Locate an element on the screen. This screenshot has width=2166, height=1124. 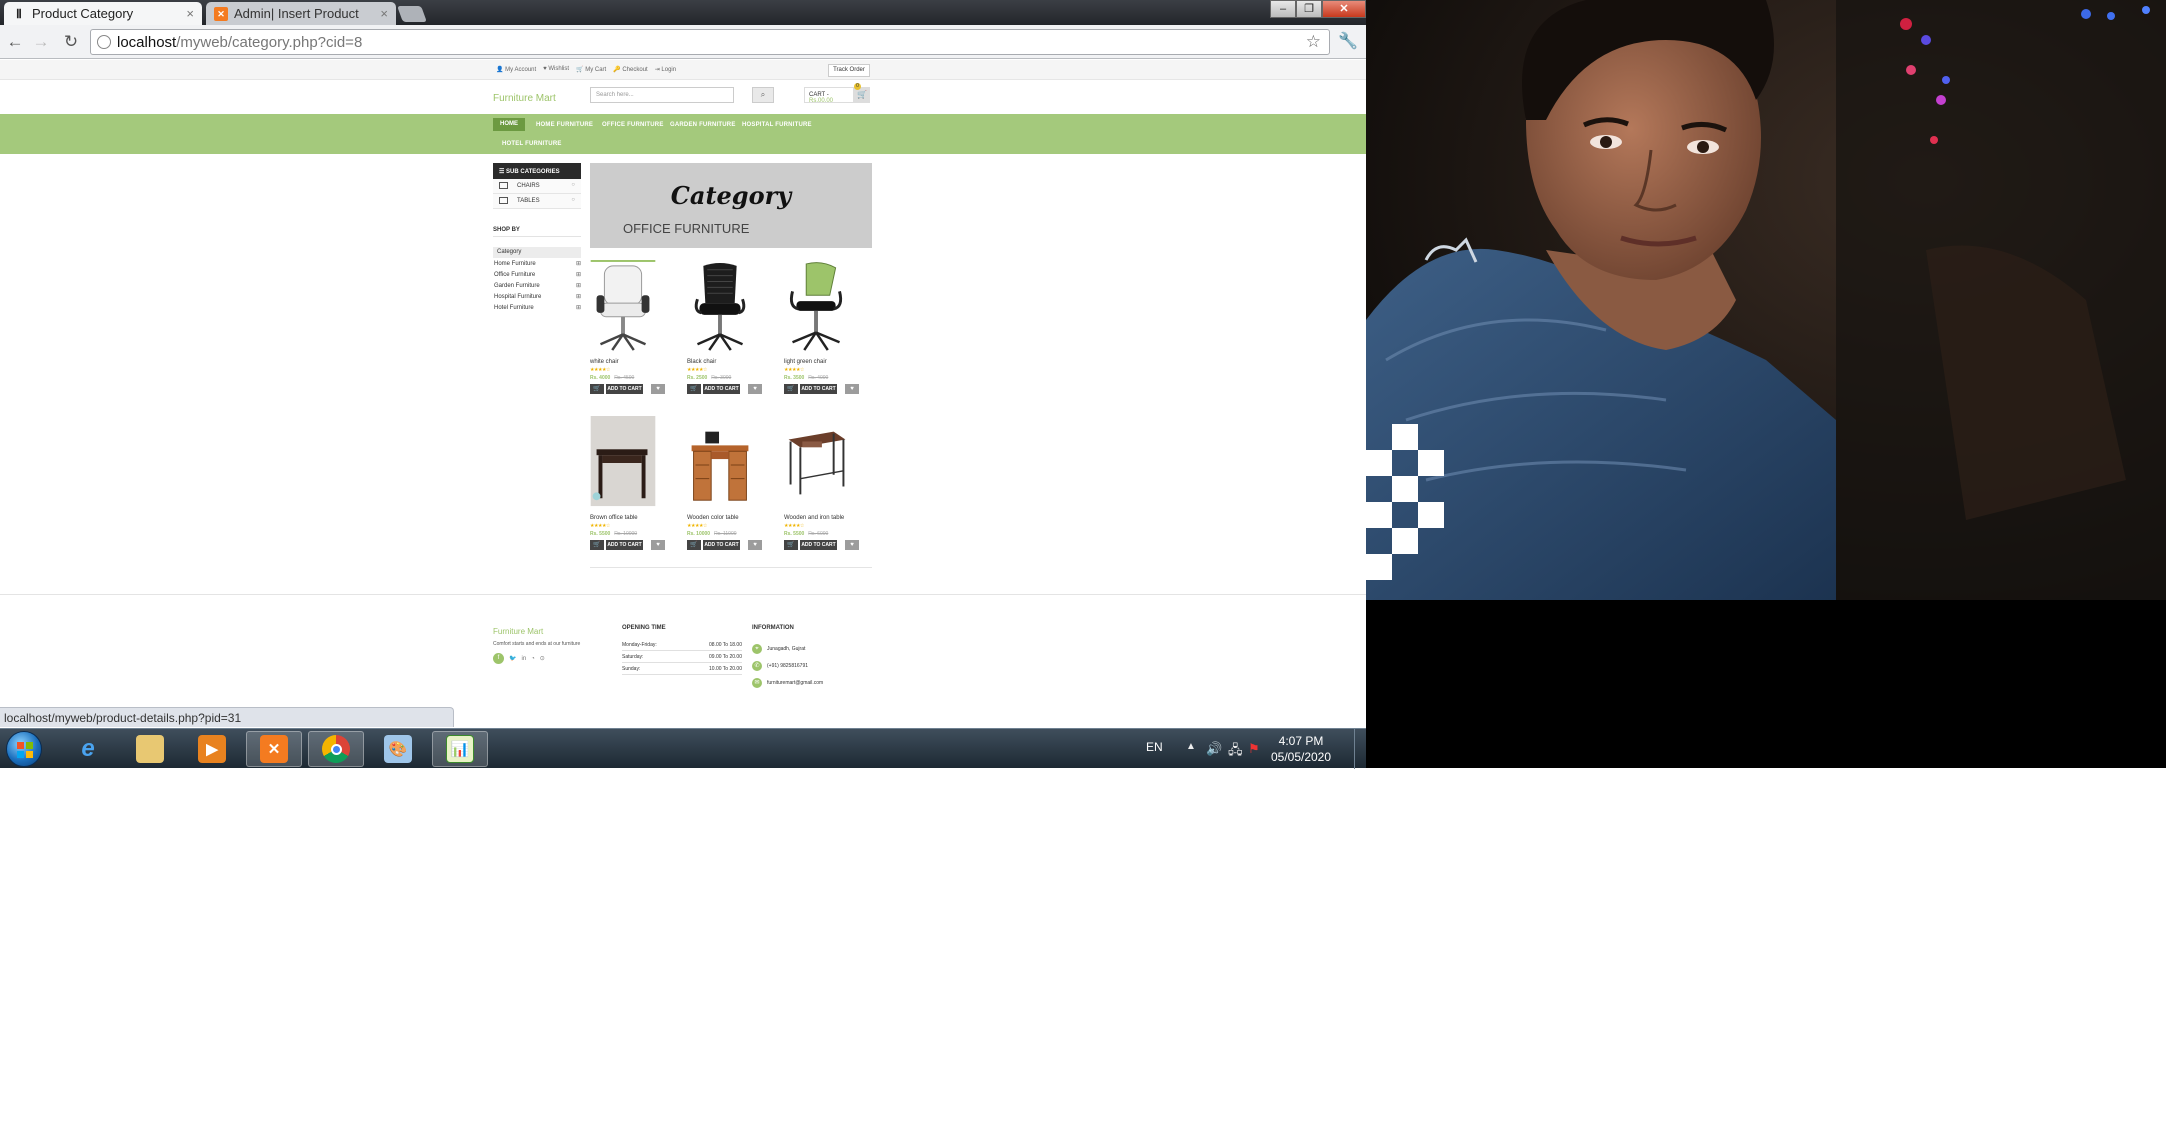
clock-date: 05/05/2020 is located at coordinates (1301, 757).